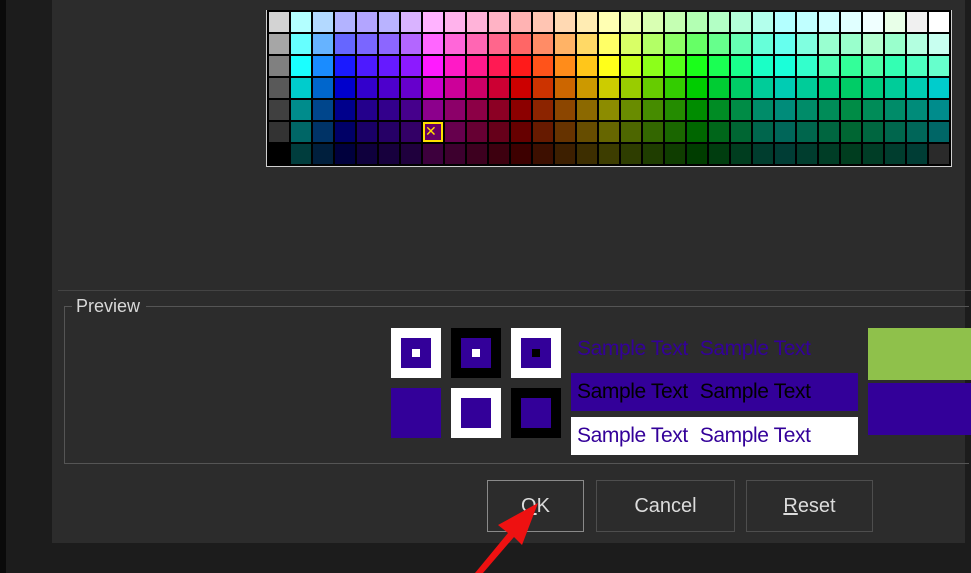 Image resolution: width=971 pixels, height=573 pixels. I want to click on palette-swatch-selected, so click(433, 132).